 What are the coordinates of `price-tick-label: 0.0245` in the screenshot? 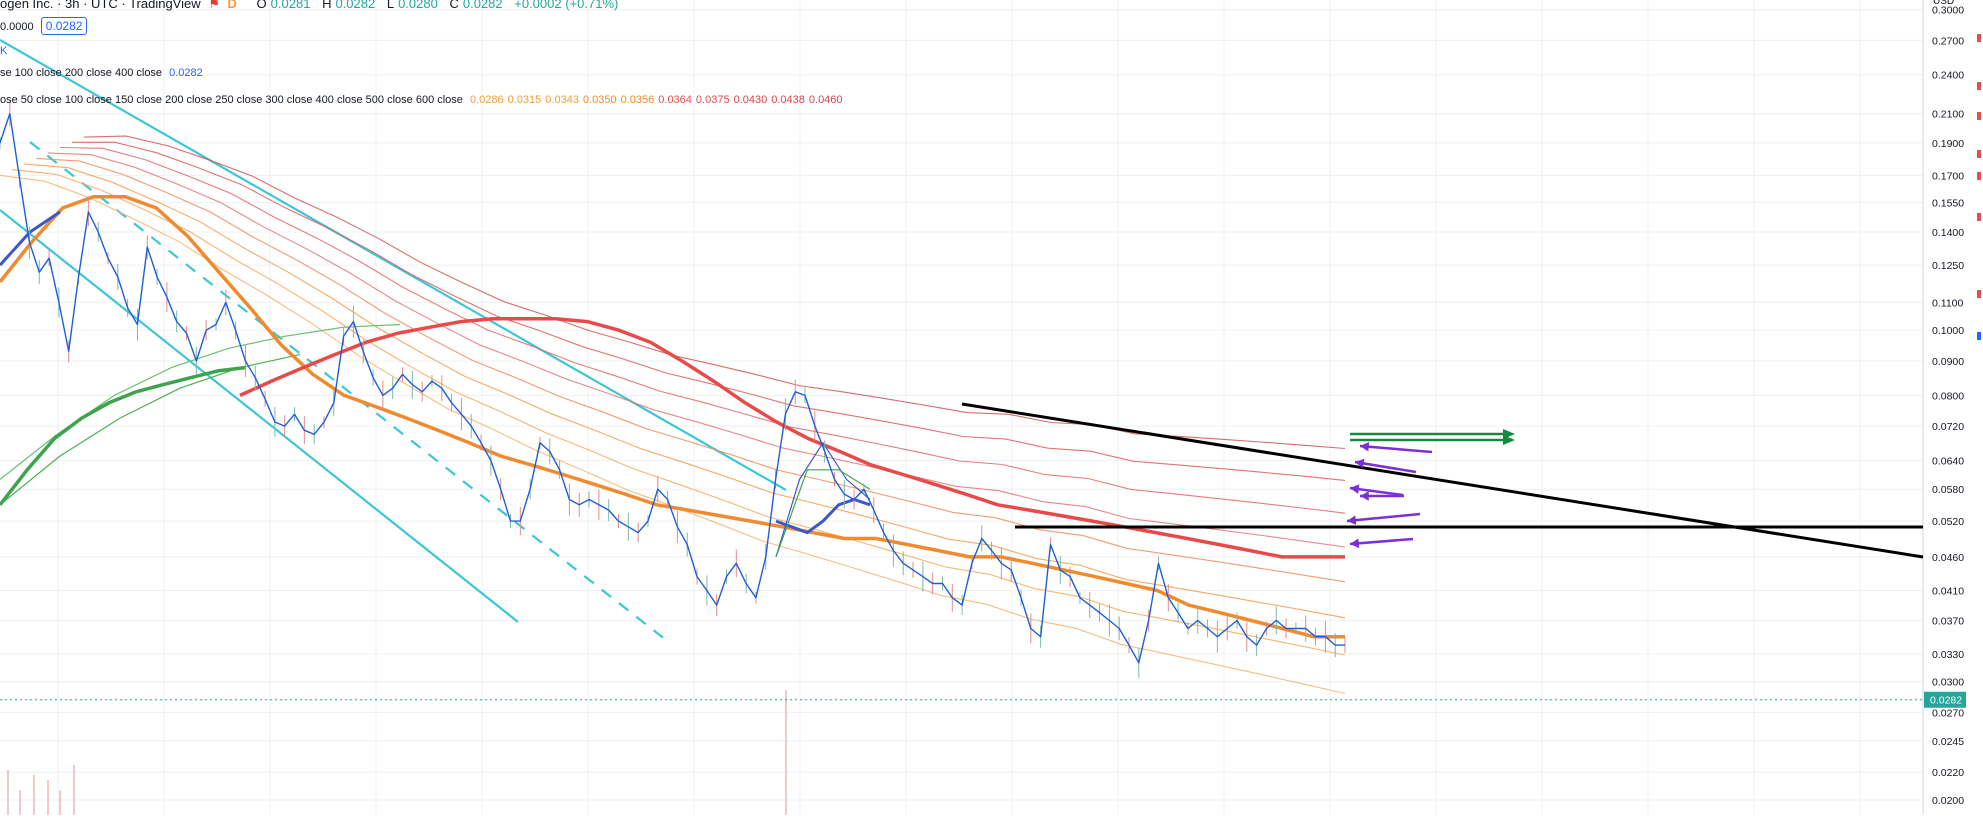 It's located at (1948, 742).